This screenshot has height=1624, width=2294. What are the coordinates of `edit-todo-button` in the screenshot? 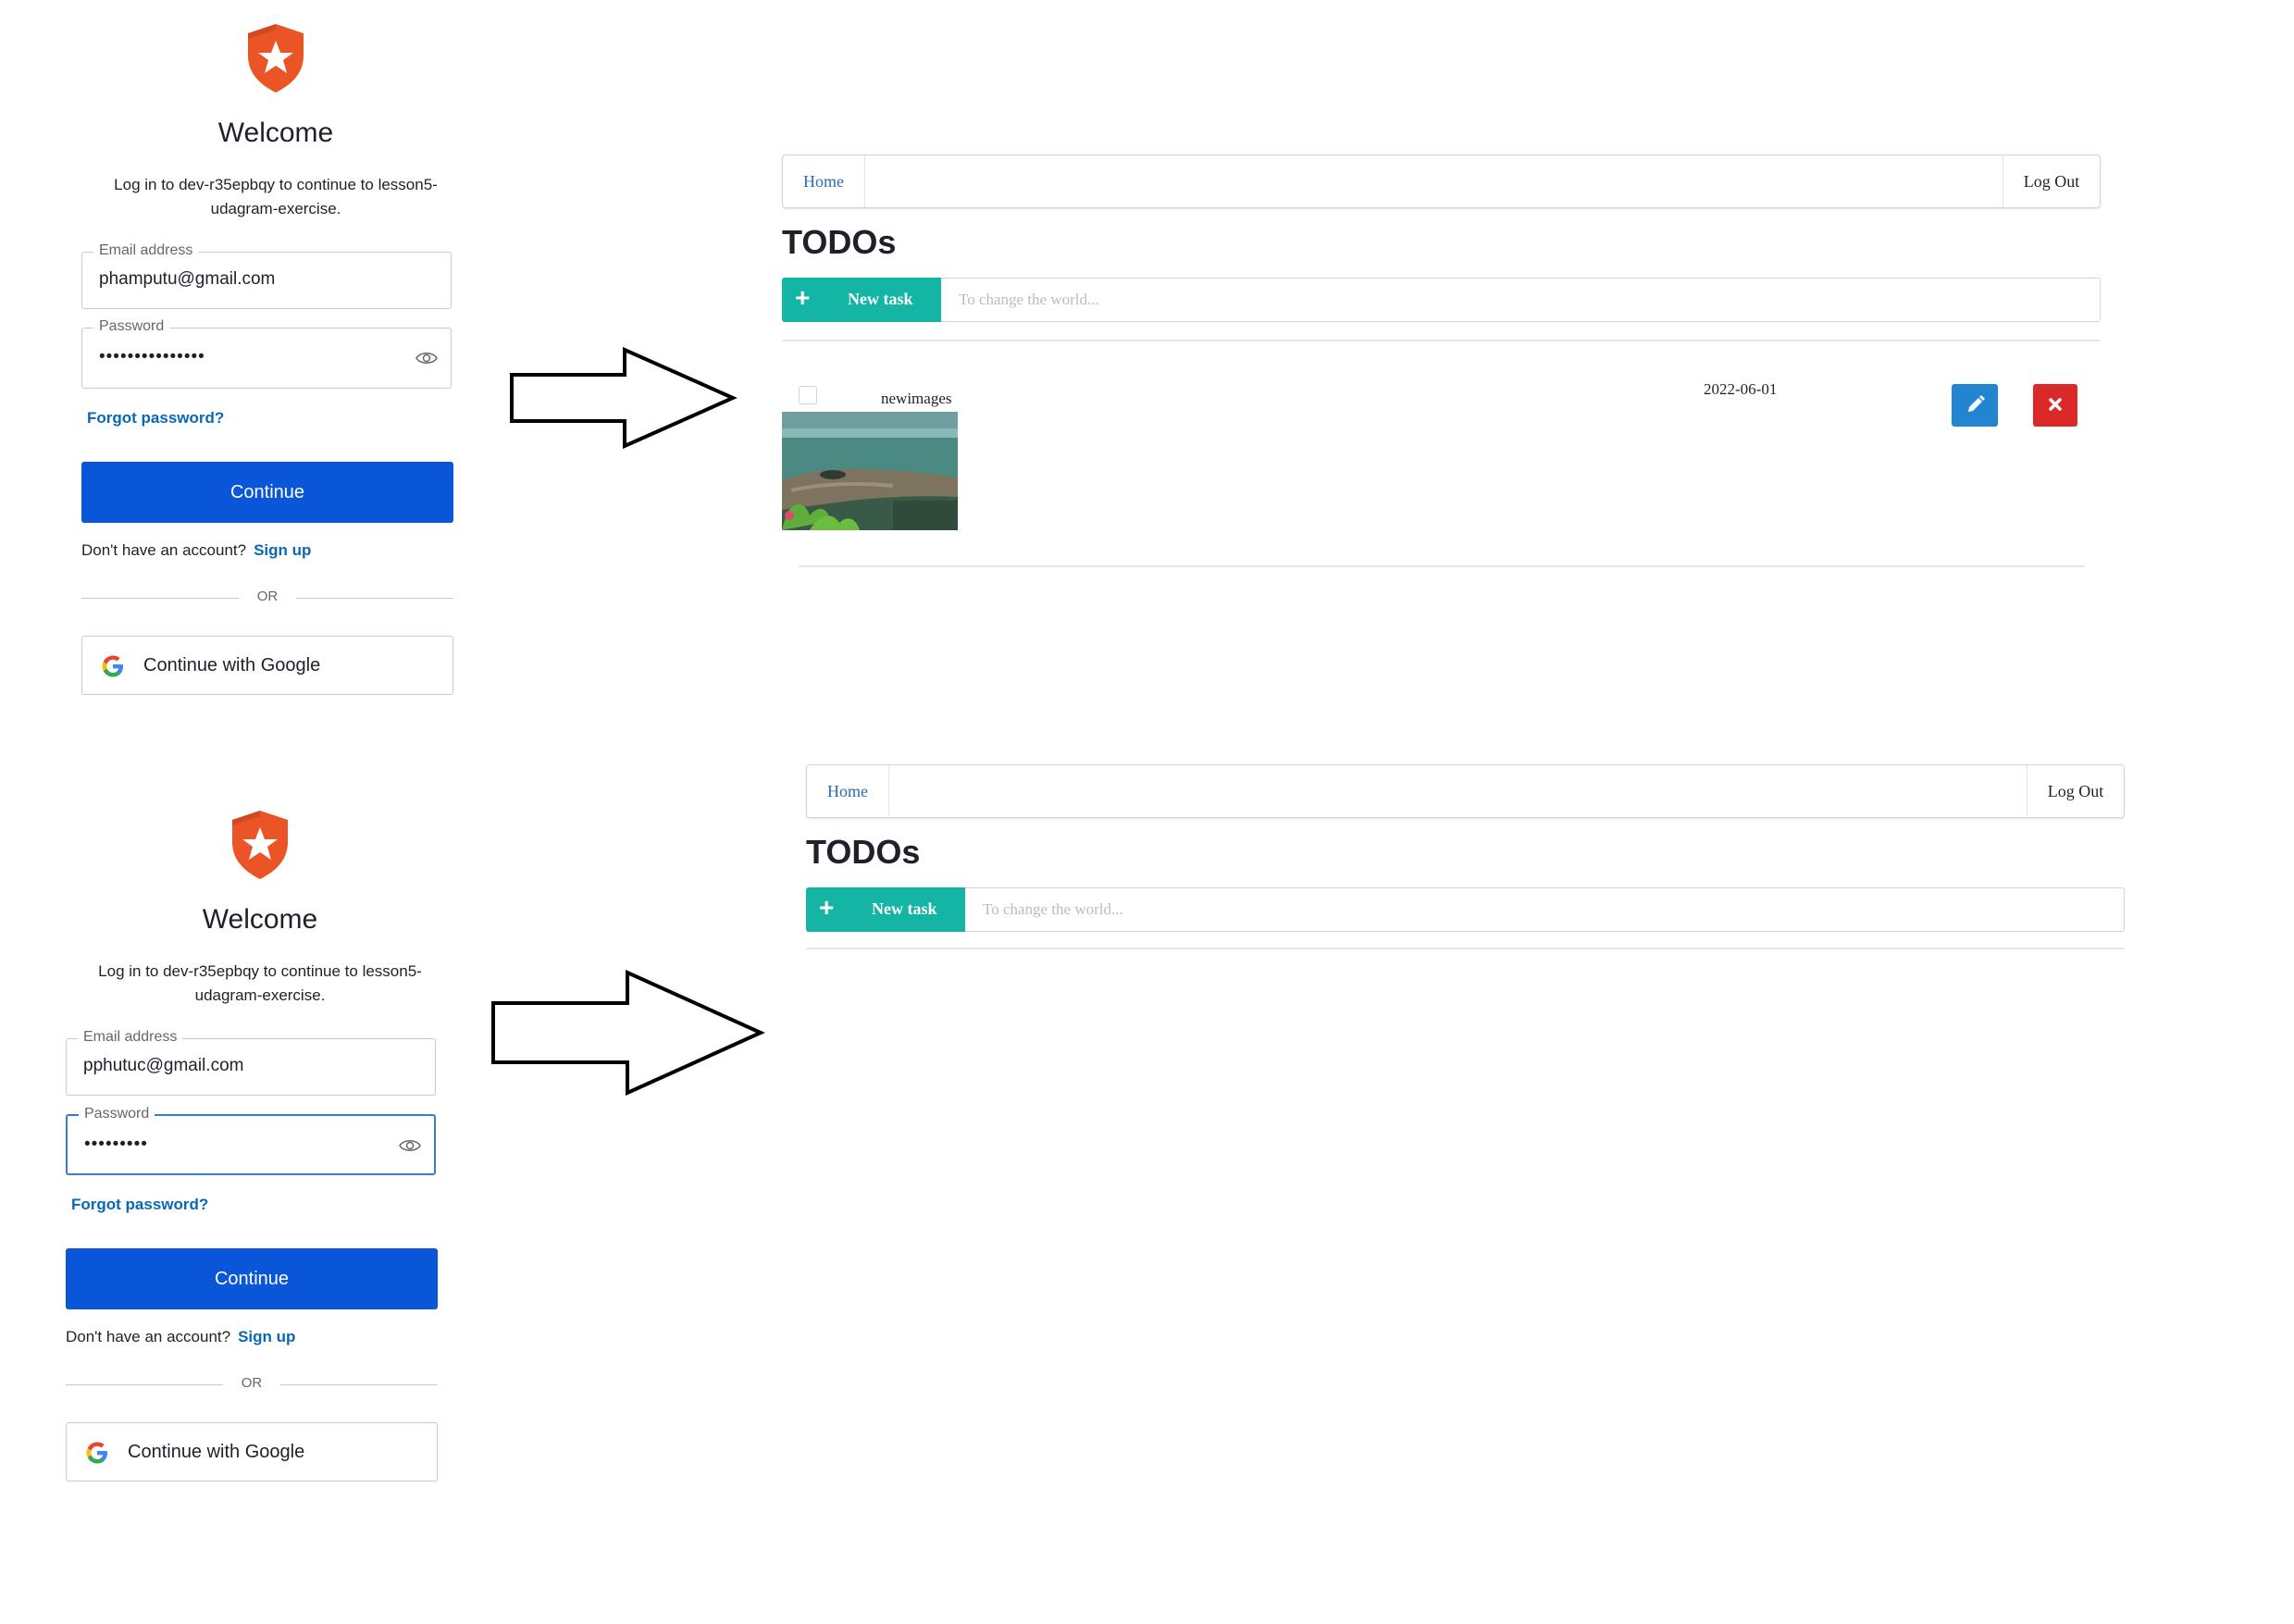 It's located at (1975, 405).